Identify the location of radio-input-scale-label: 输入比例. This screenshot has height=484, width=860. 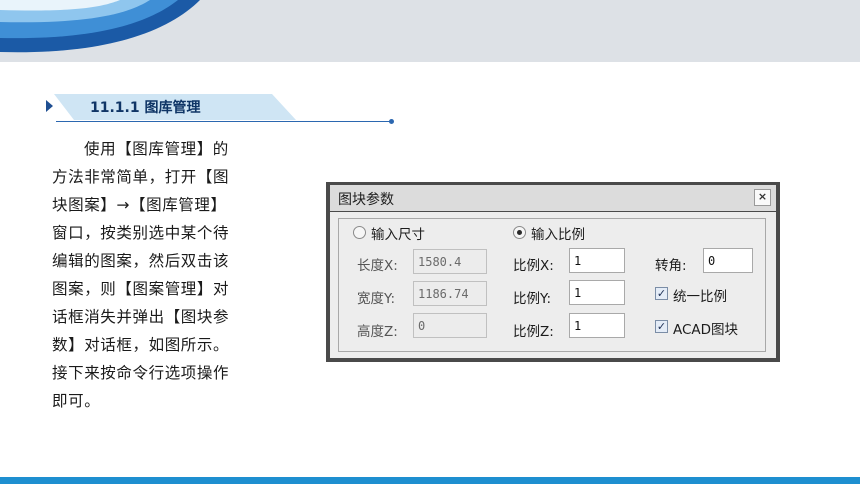
(558, 233).